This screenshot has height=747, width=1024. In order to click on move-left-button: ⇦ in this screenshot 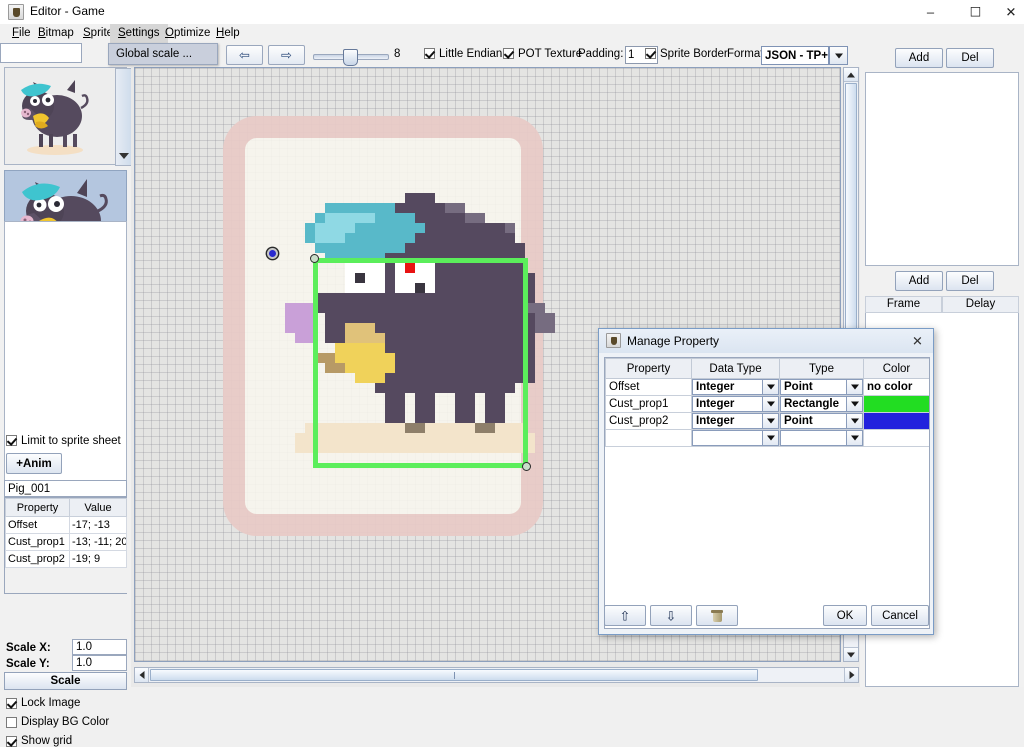, I will do `click(244, 55)`.